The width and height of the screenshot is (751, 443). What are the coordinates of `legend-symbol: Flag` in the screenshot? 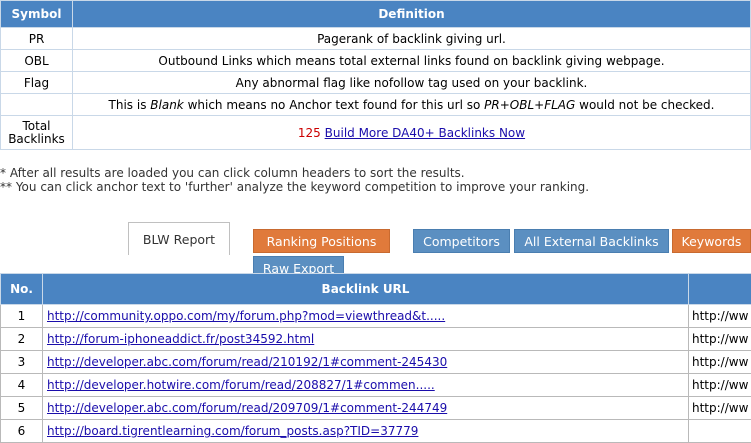 It's located at (37, 83).